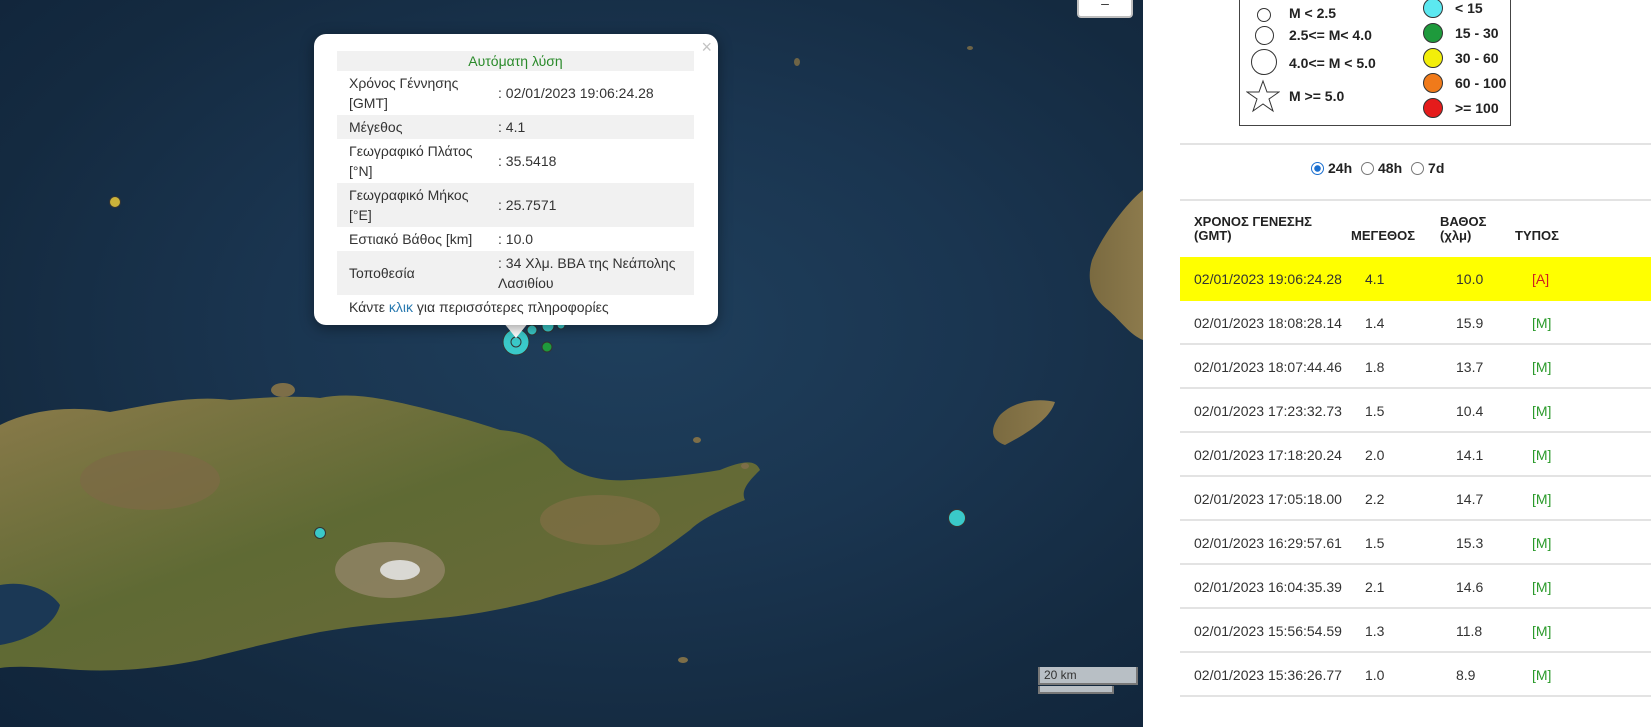 This screenshot has height=727, width=1651. I want to click on scale-bar-secondary, so click(1076, 690).